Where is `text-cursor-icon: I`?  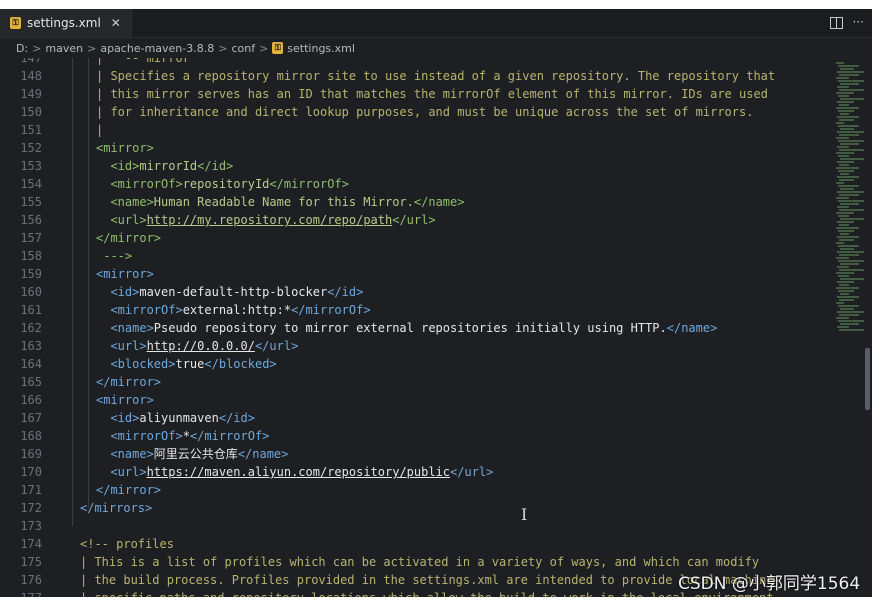 text-cursor-icon: I is located at coordinates (524, 514).